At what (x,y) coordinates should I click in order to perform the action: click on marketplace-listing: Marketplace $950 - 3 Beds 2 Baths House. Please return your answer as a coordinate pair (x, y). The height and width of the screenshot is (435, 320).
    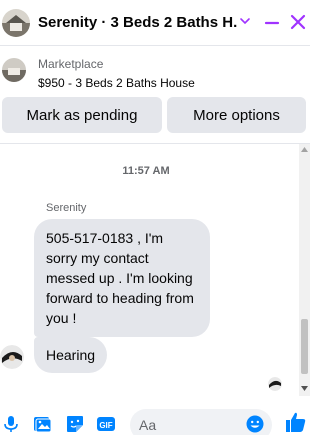
    Looking at the image, I should click on (155, 71).